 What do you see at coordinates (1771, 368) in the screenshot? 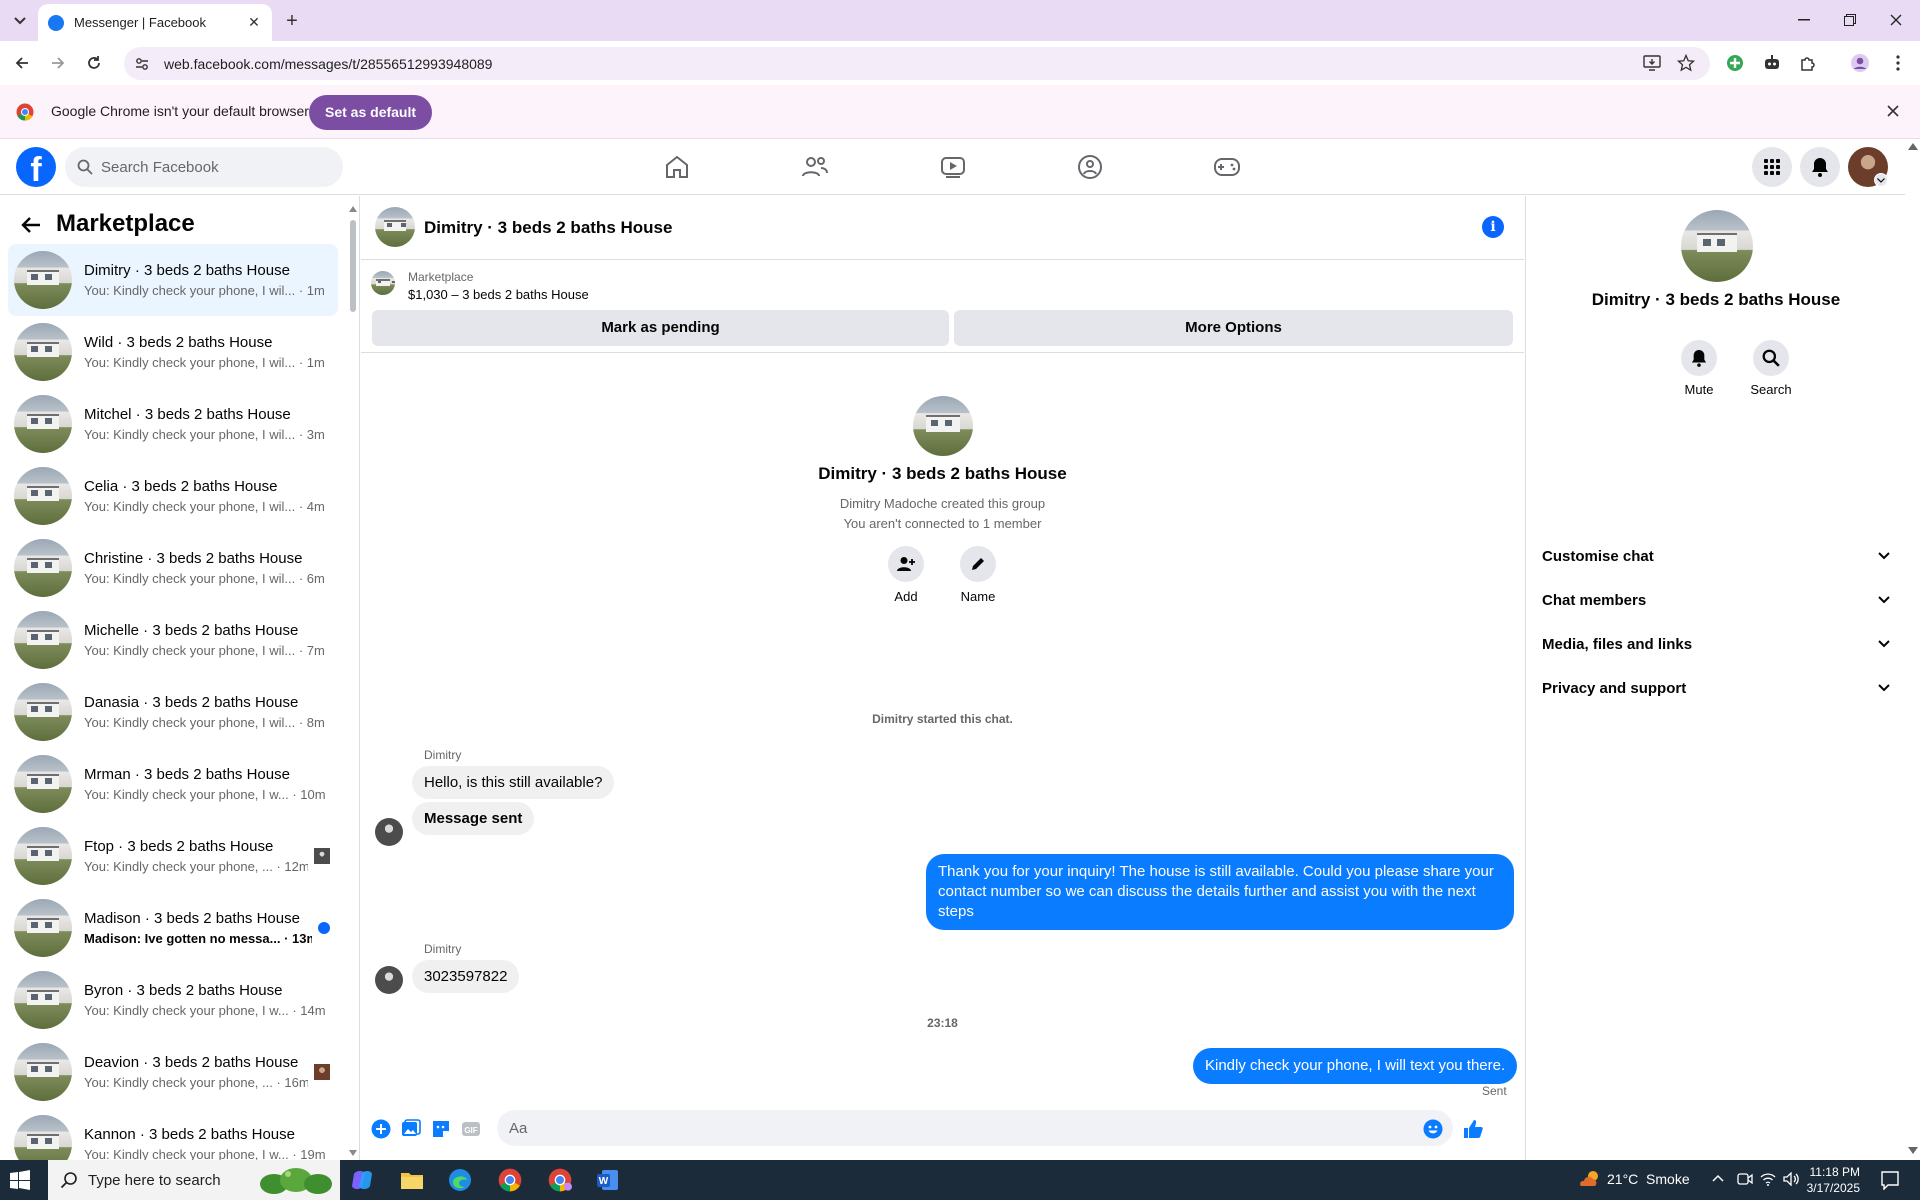
I see `search-in-conversation-button: Search` at bounding box center [1771, 368].